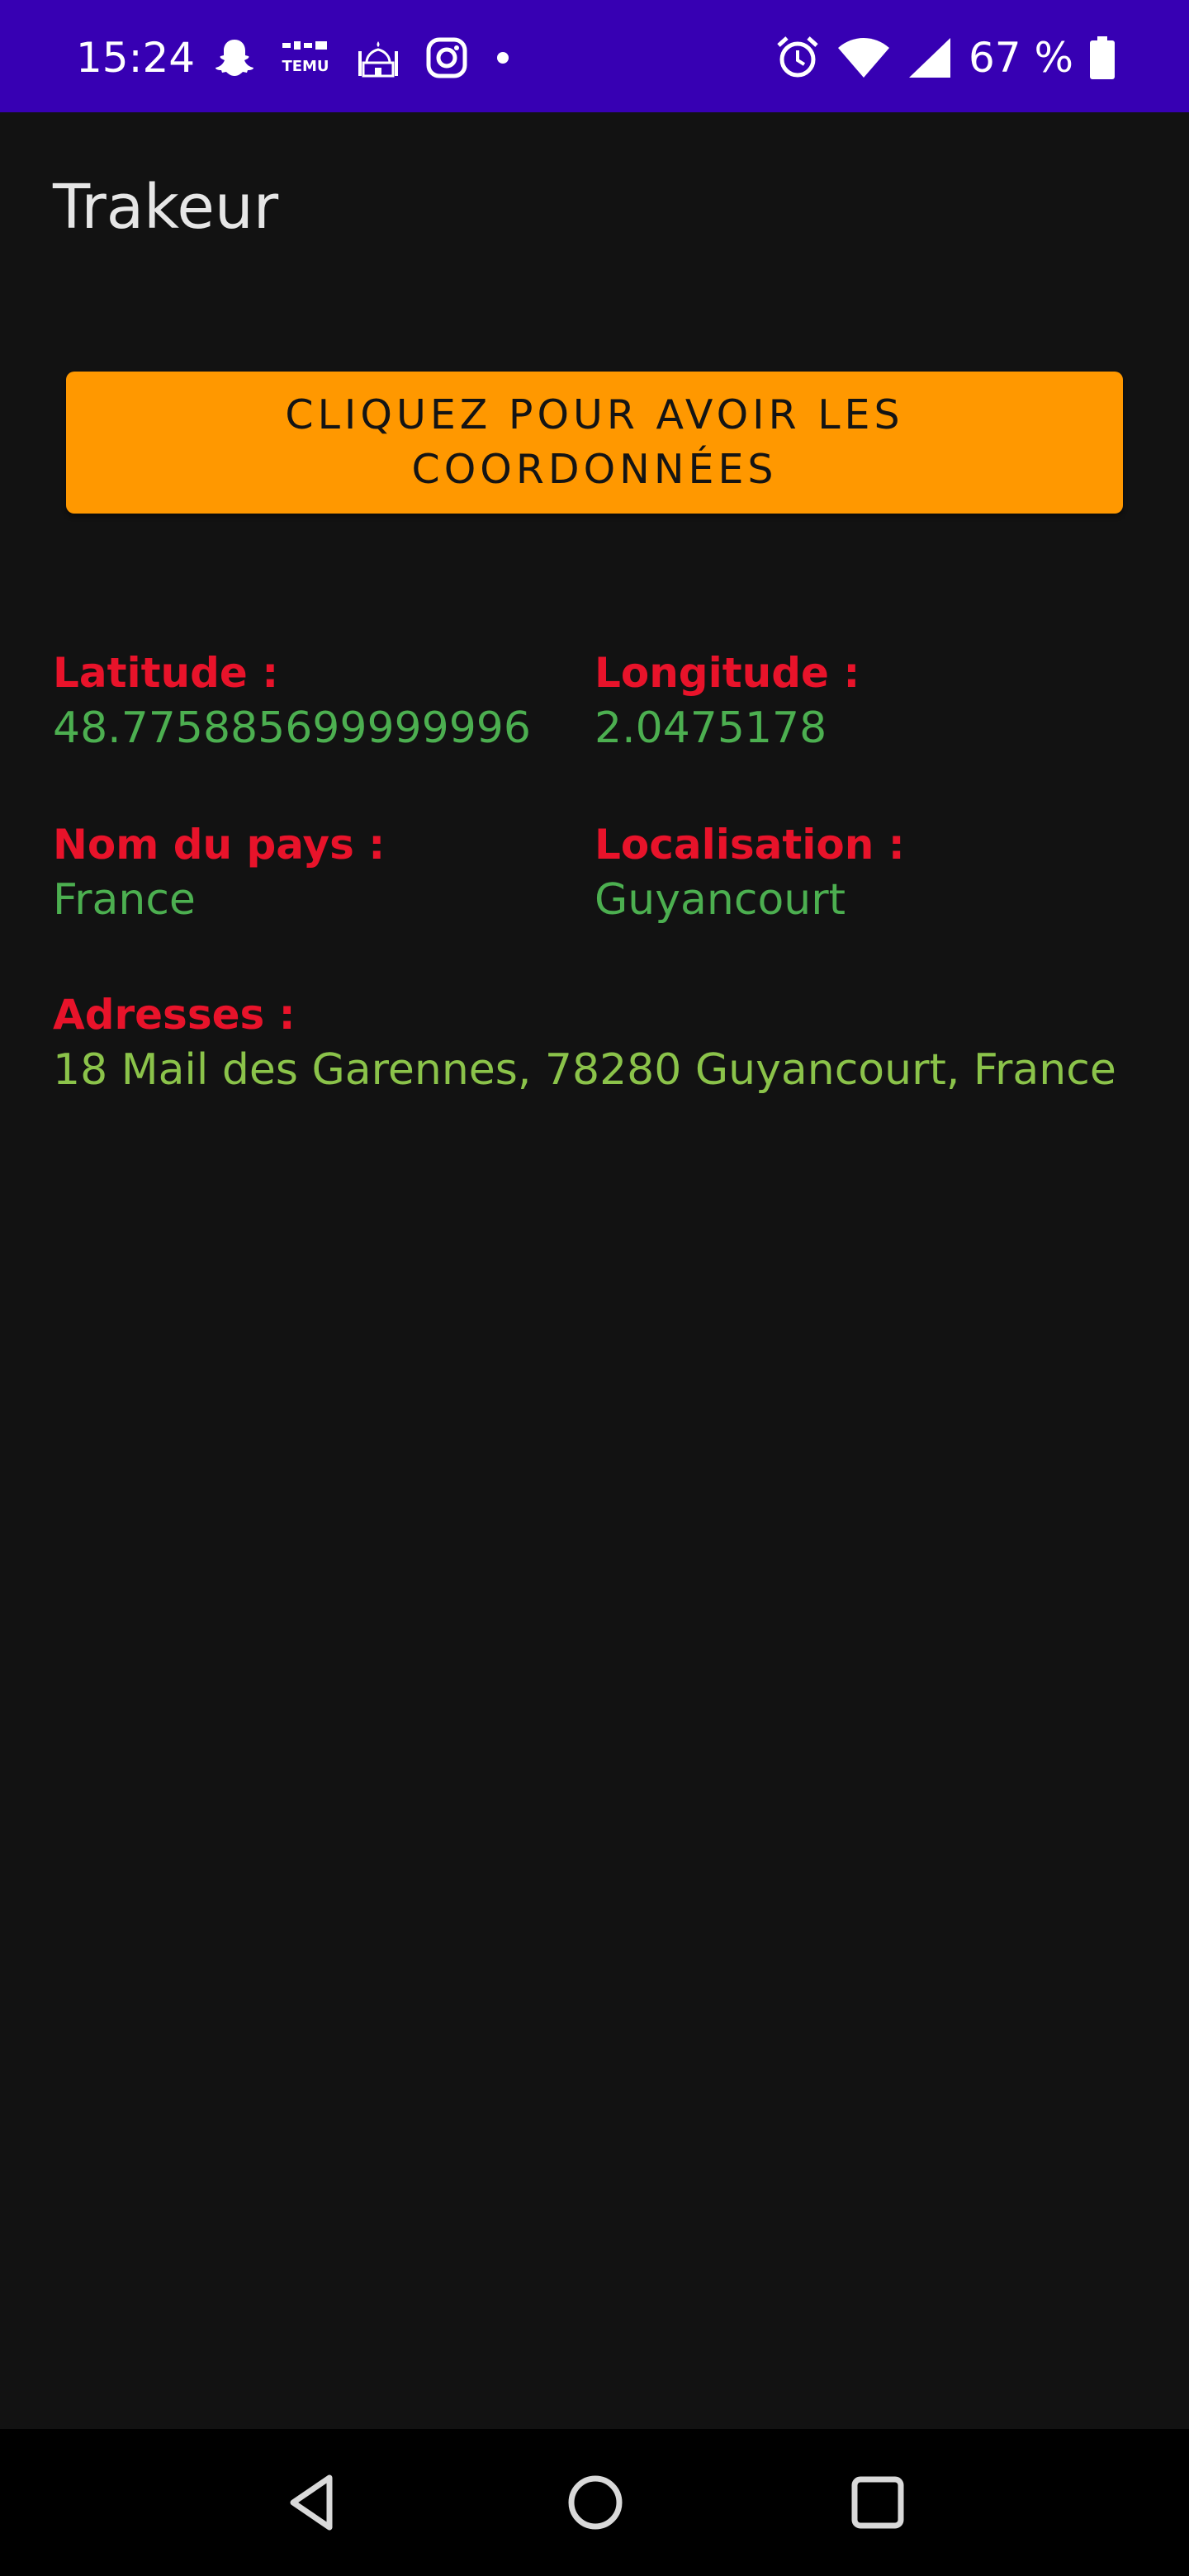 This screenshot has height=2576, width=1189. I want to click on longitude-label: Longitude :, so click(727, 673).